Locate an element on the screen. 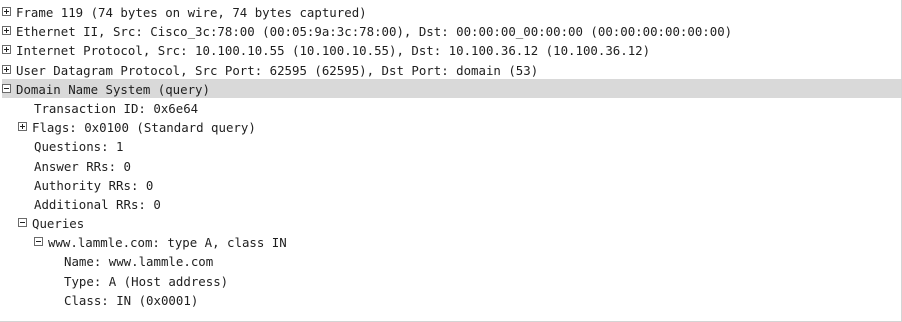 The width and height of the screenshot is (902, 322). tree-row-label: Name: www.lammle.com is located at coordinates (139, 262).